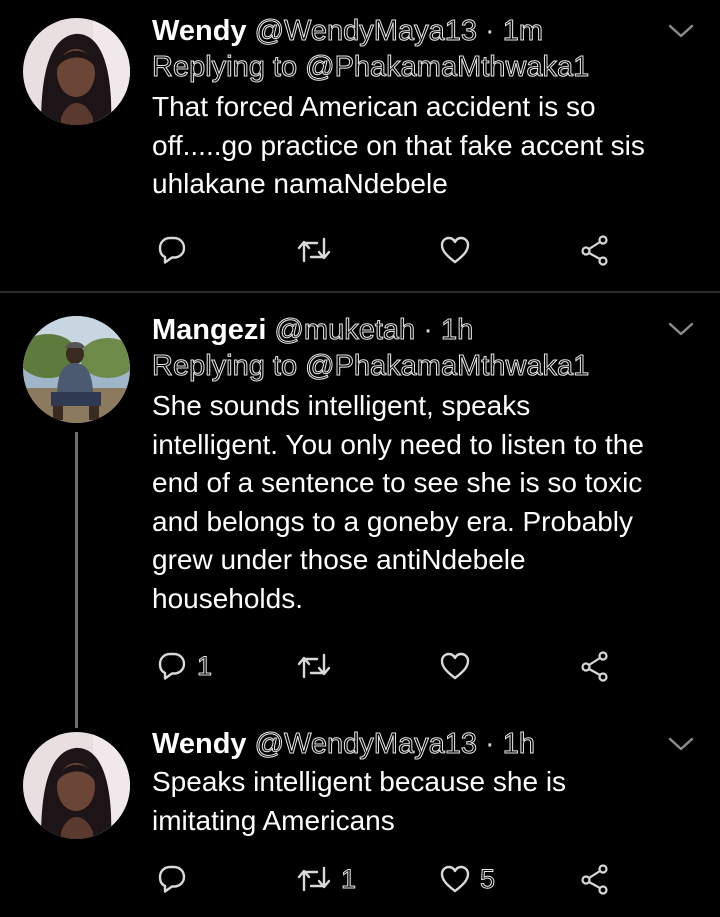 This screenshot has height=917, width=720. I want to click on thread-connector-line, so click(76, 580).